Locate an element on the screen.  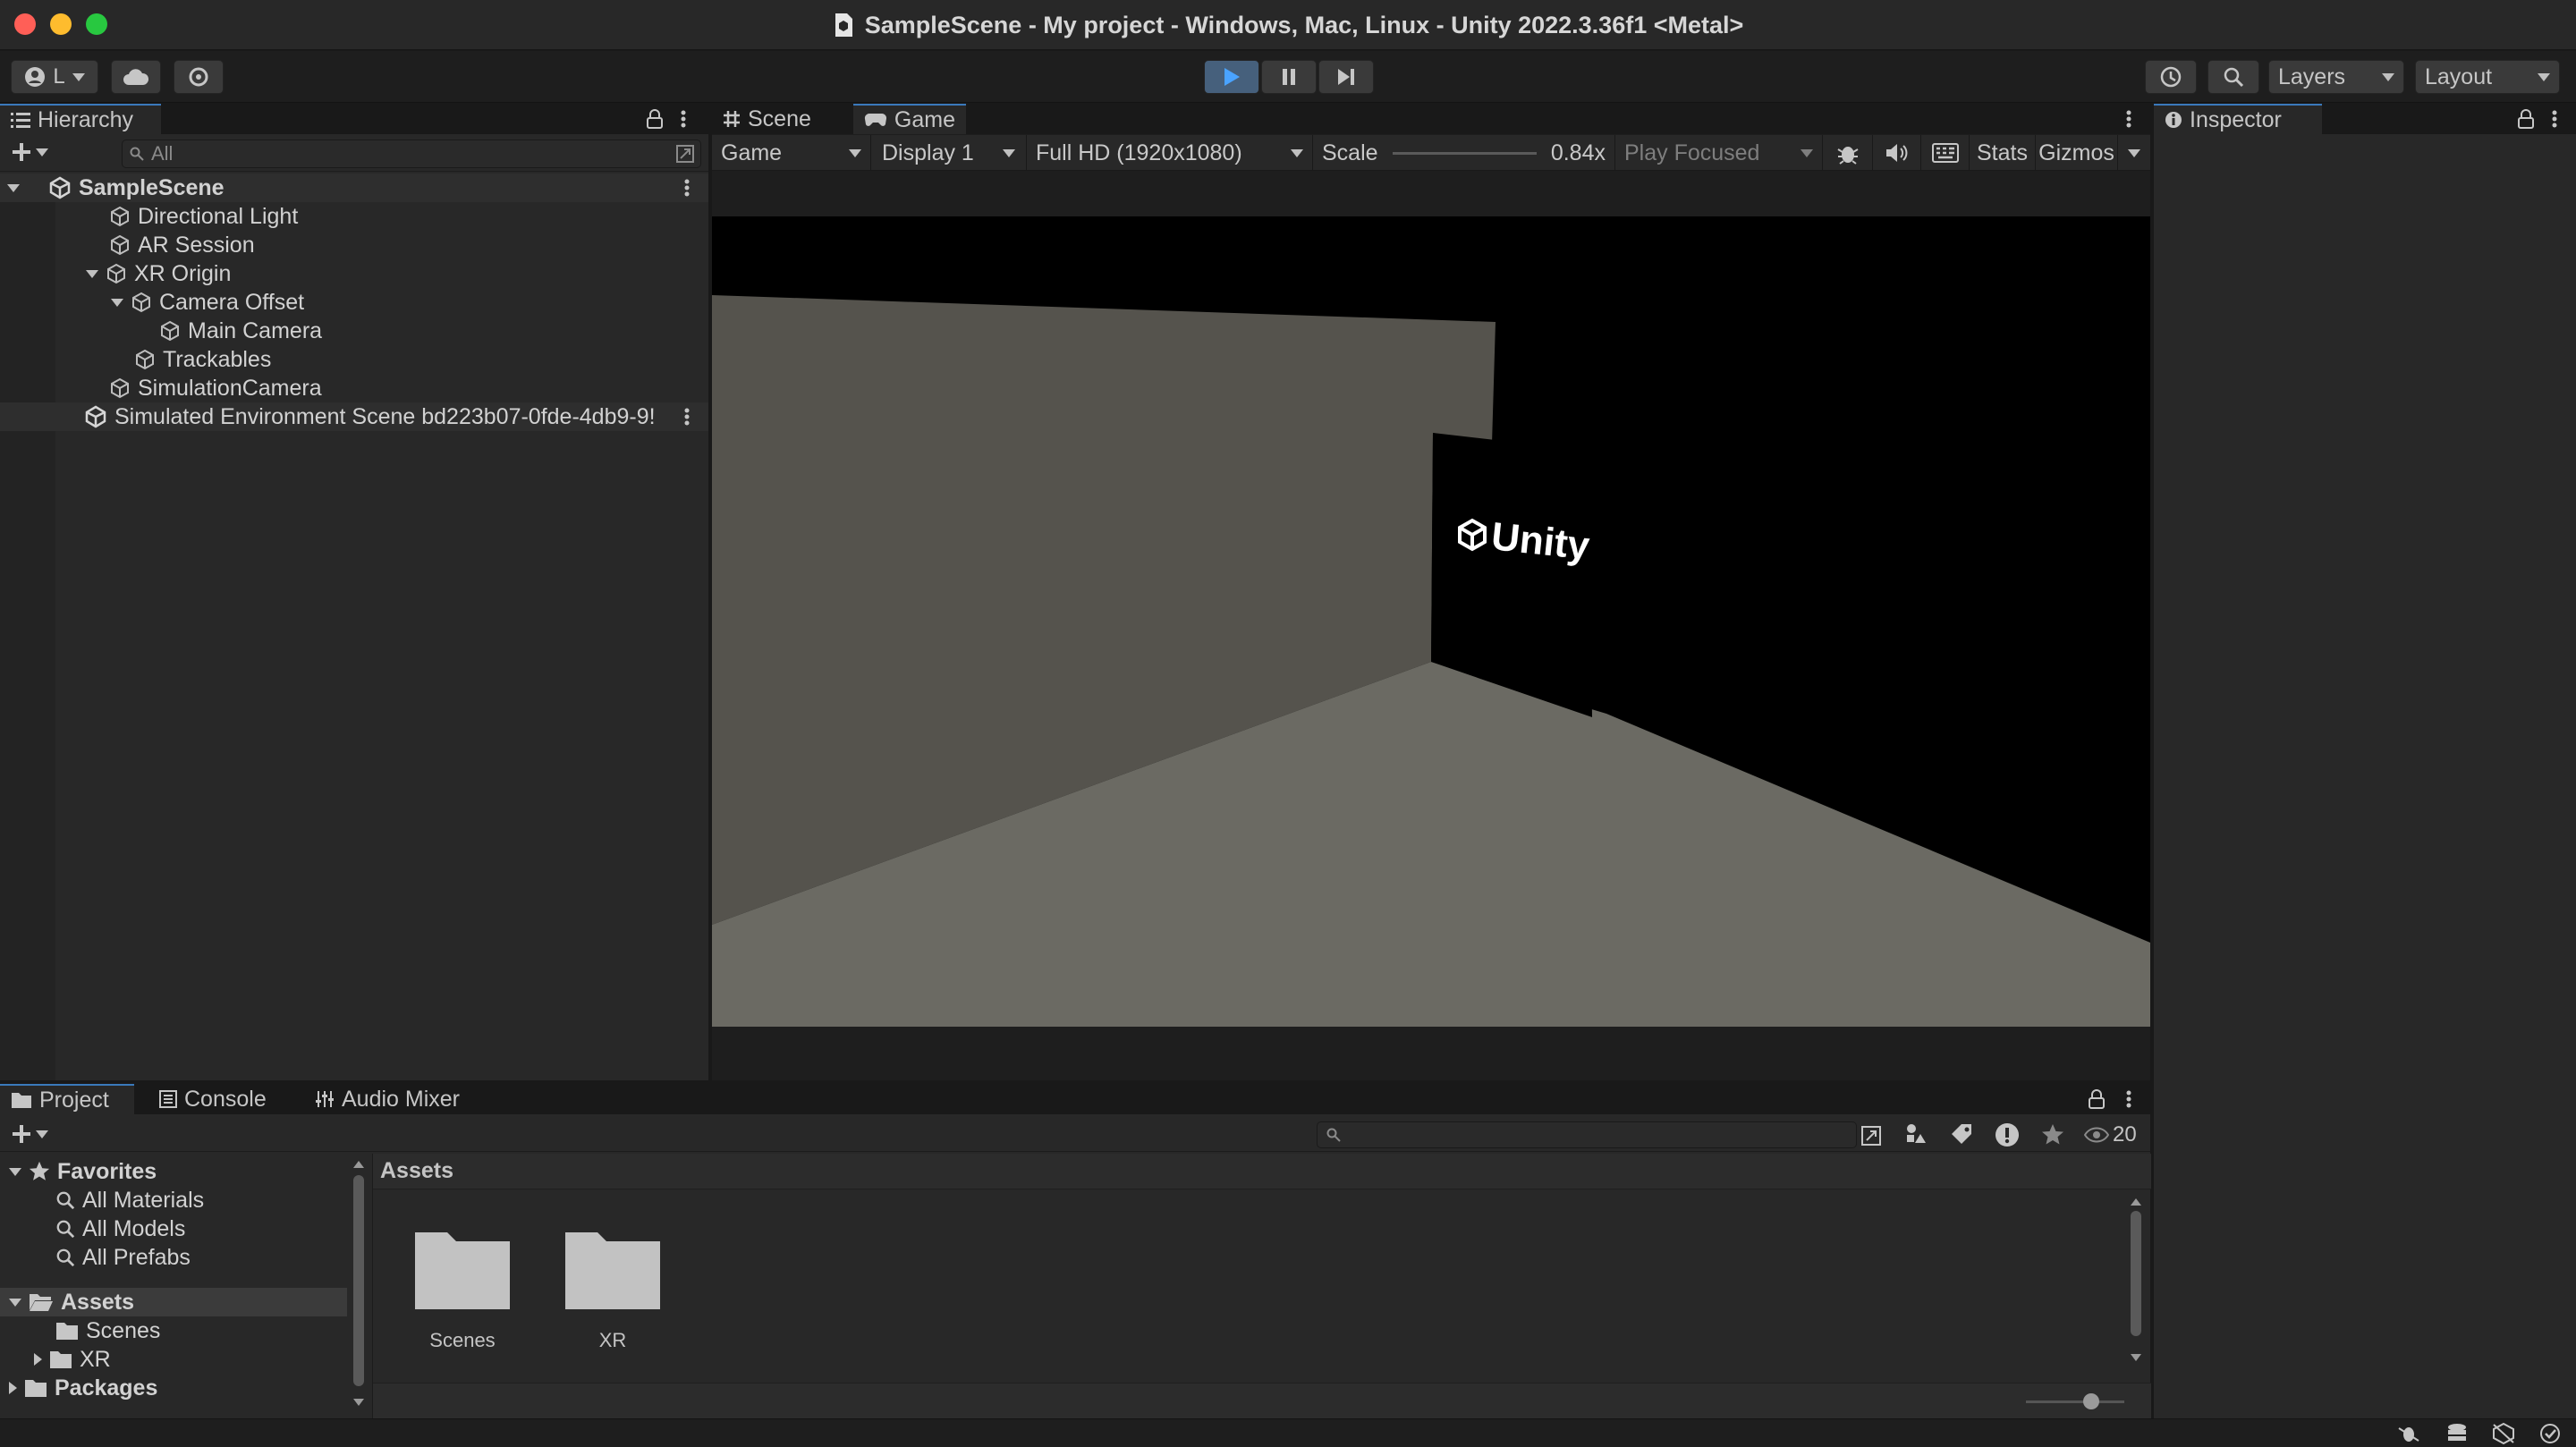
asset-browser: Assets Scenes XR is located at coordinates (1261, 1286).